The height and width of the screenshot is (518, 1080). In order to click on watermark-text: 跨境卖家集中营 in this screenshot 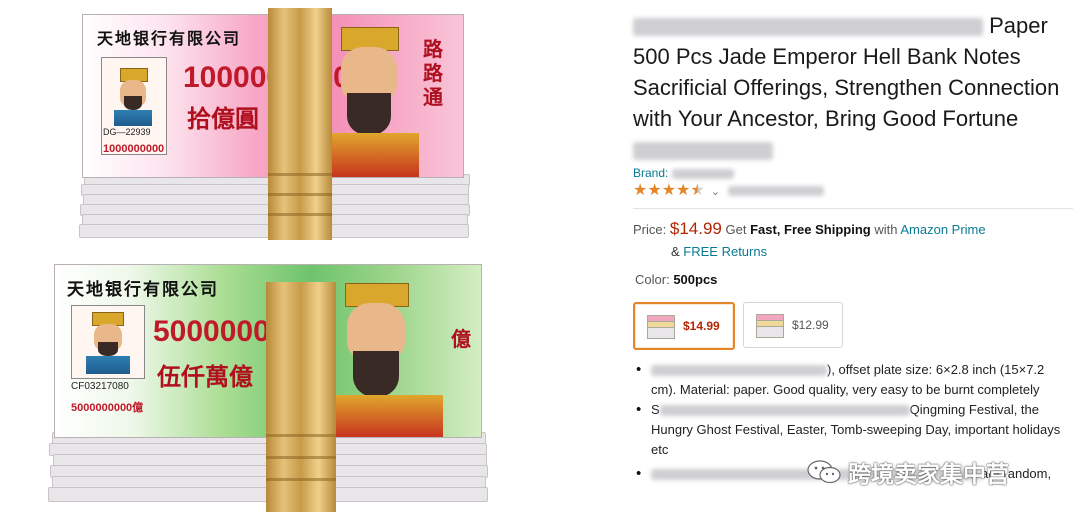, I will do `click(928, 475)`.